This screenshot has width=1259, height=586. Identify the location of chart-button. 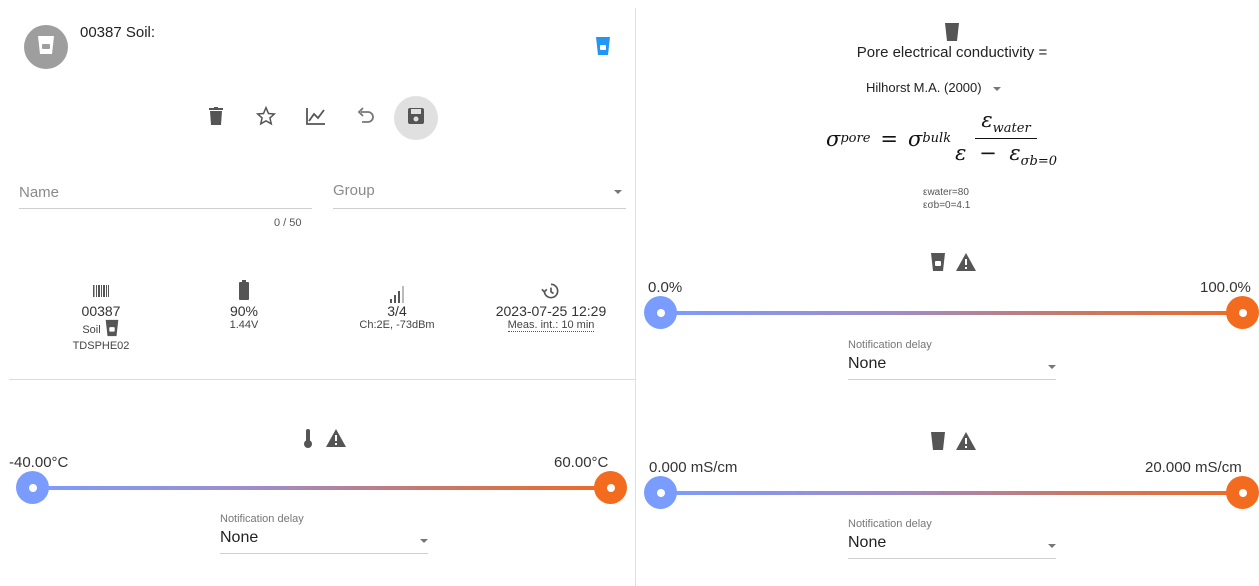
(316, 118).